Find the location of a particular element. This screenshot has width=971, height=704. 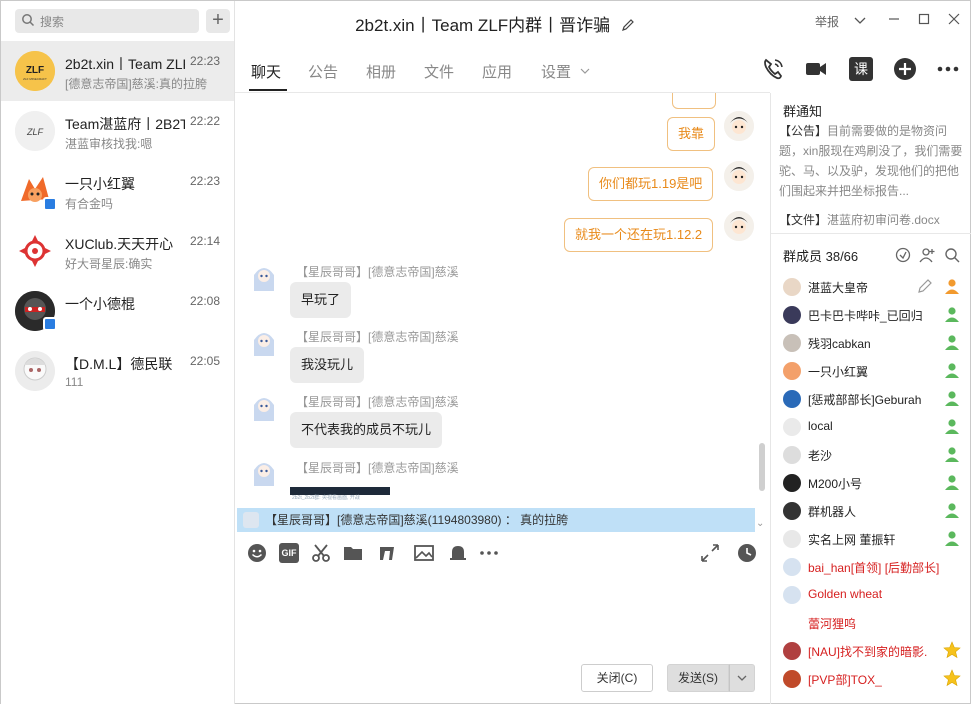

member-item: [NAU]找不到家的暗影. is located at coordinates (871, 651).